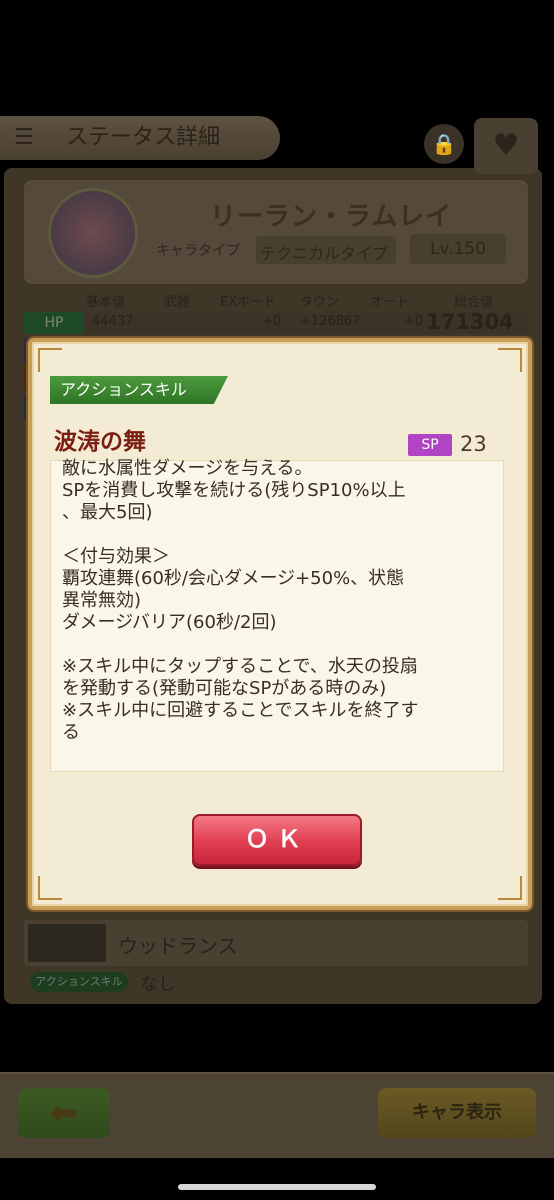 The image size is (554, 1200). Describe the element at coordinates (277, 840) in the screenshot. I see `ok-button: ＯＫ` at that location.